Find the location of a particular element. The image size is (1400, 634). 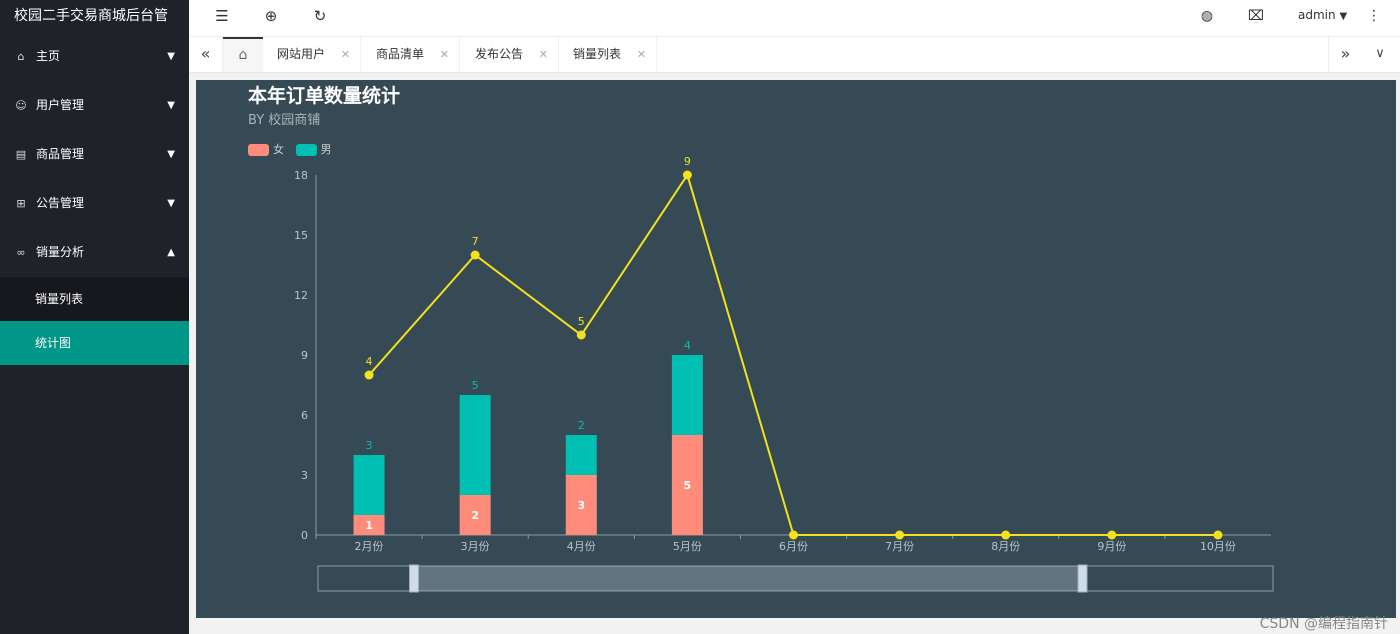

y-tick-label: 3 is located at coordinates (304, 475).